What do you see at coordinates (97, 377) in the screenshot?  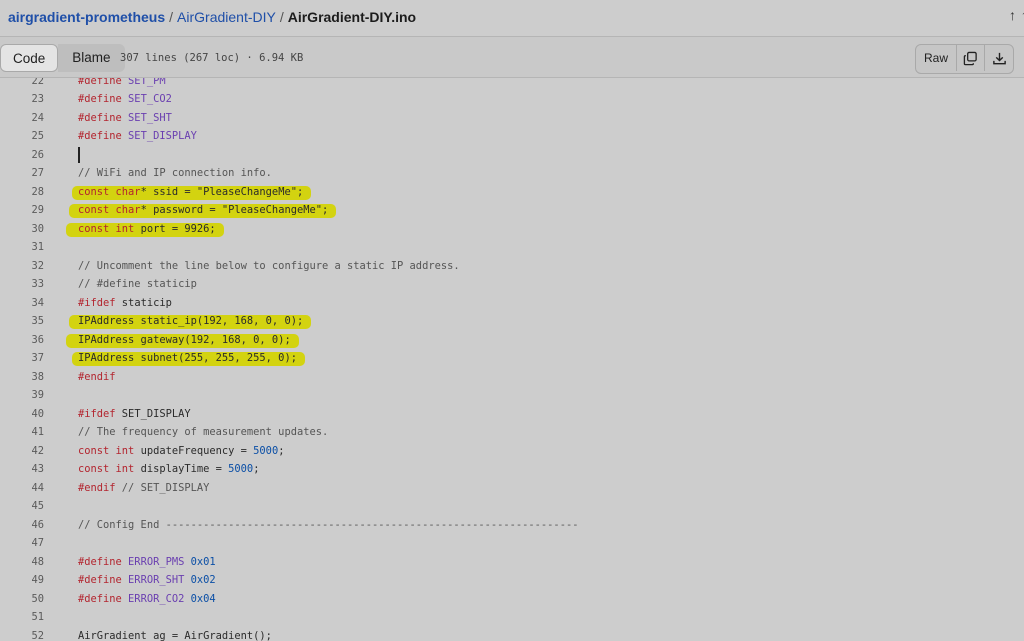 I see `code-text: #endif` at bounding box center [97, 377].